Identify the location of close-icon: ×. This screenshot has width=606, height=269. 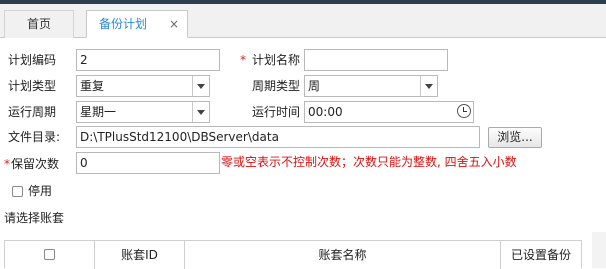
(174, 24).